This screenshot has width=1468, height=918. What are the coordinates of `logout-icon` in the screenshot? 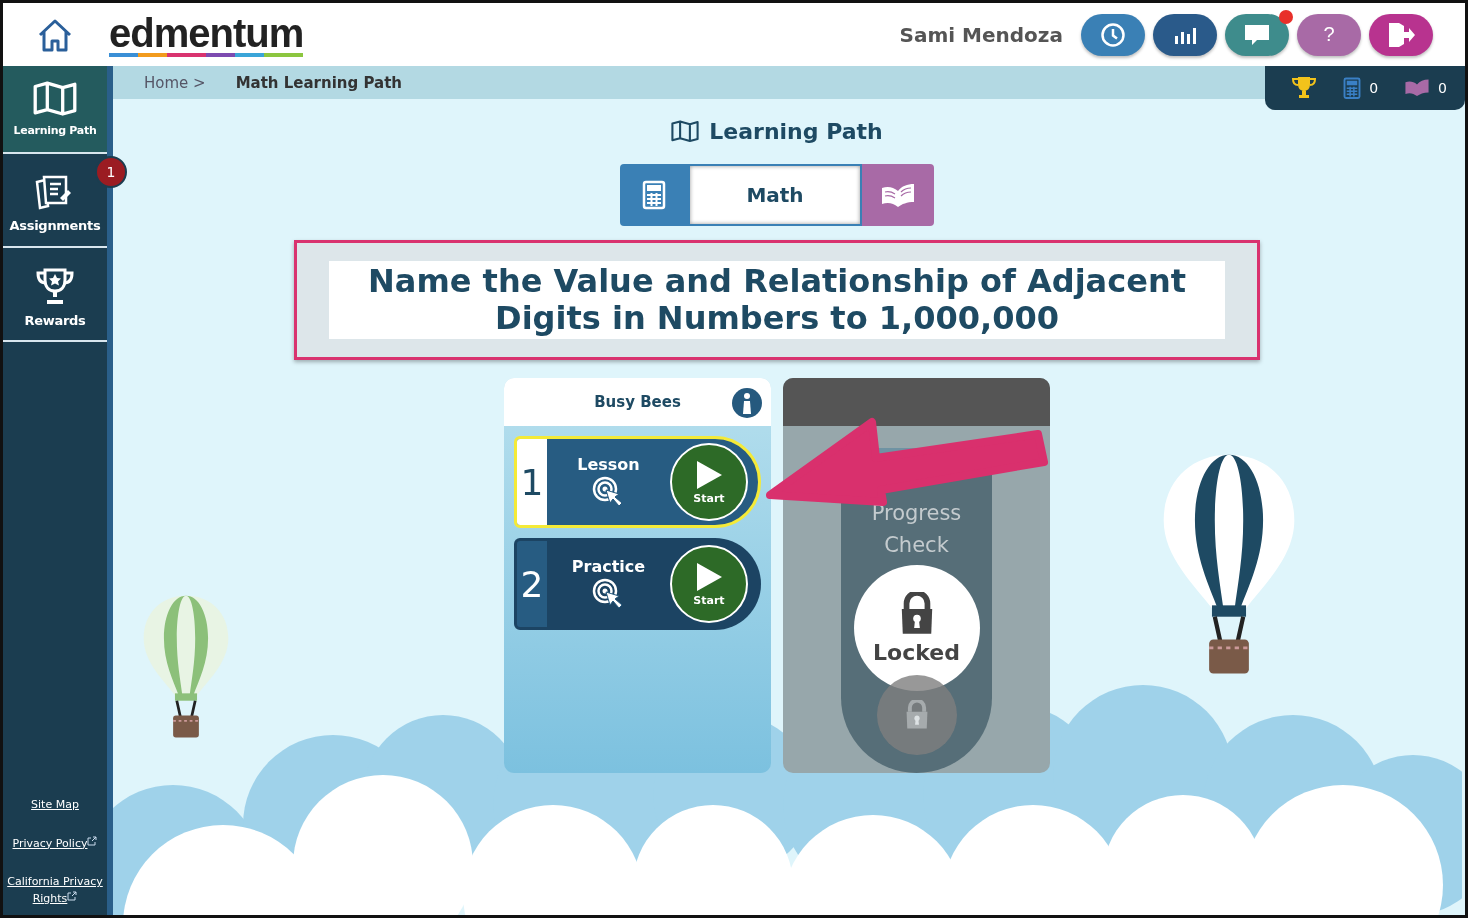 It's located at (1401, 34).